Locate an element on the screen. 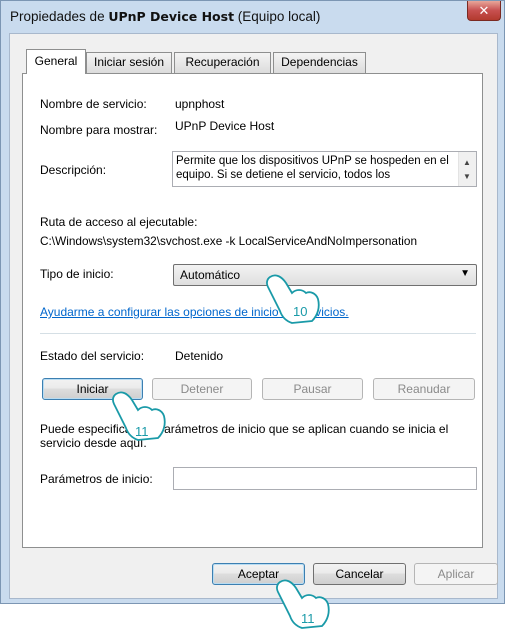 This screenshot has height=636, width=505. pointer-hand-icon: 10 is located at coordinates (293, 299).